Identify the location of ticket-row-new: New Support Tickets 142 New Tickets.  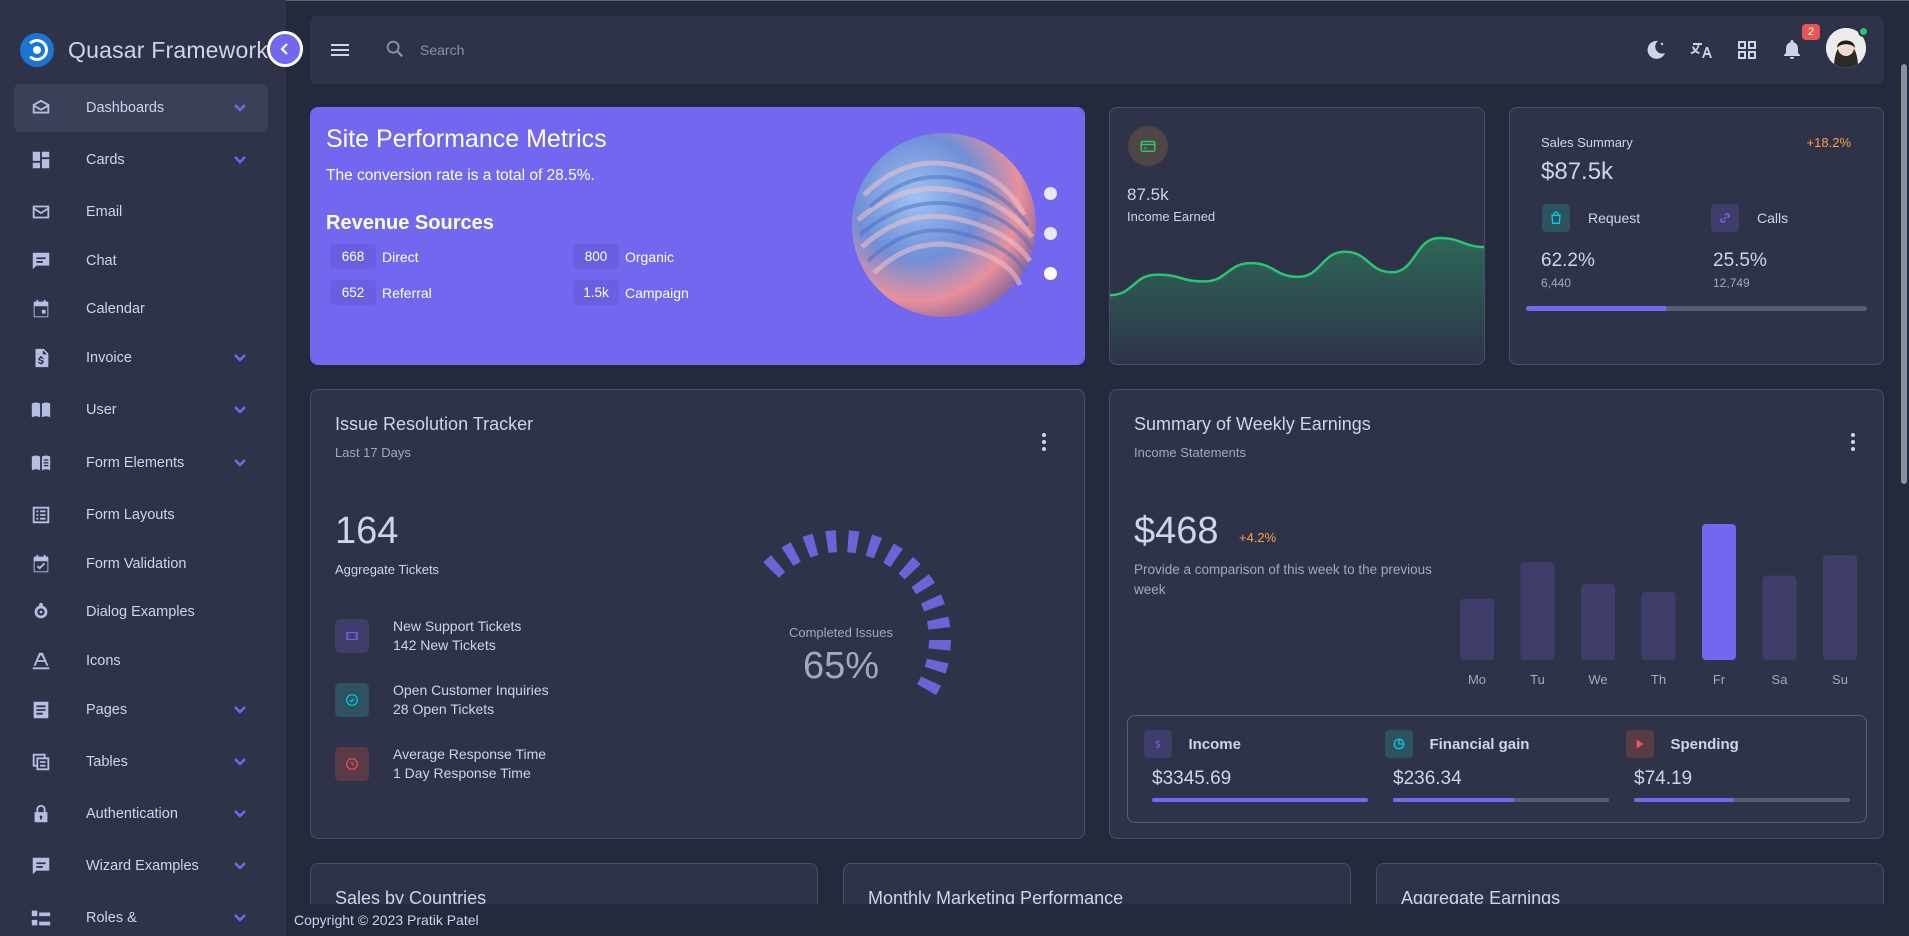
(428, 635).